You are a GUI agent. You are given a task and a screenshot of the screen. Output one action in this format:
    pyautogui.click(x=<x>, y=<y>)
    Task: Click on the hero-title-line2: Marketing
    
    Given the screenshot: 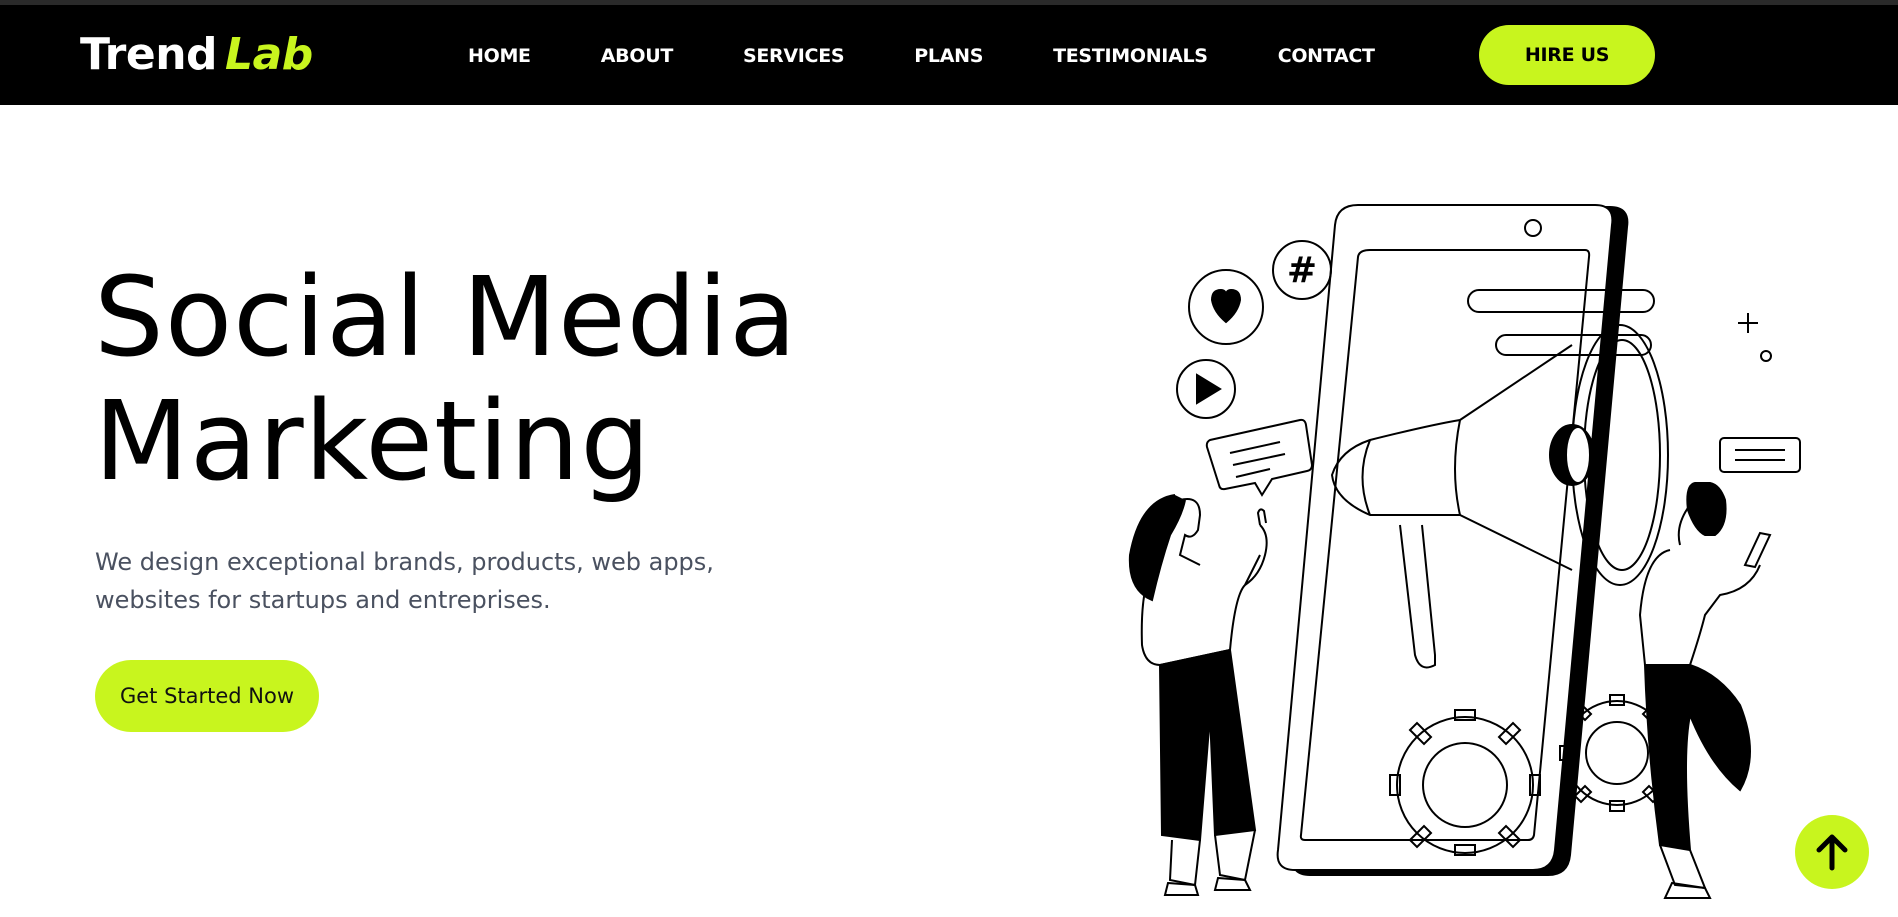 What is the action you would take?
    pyautogui.click(x=373, y=441)
    